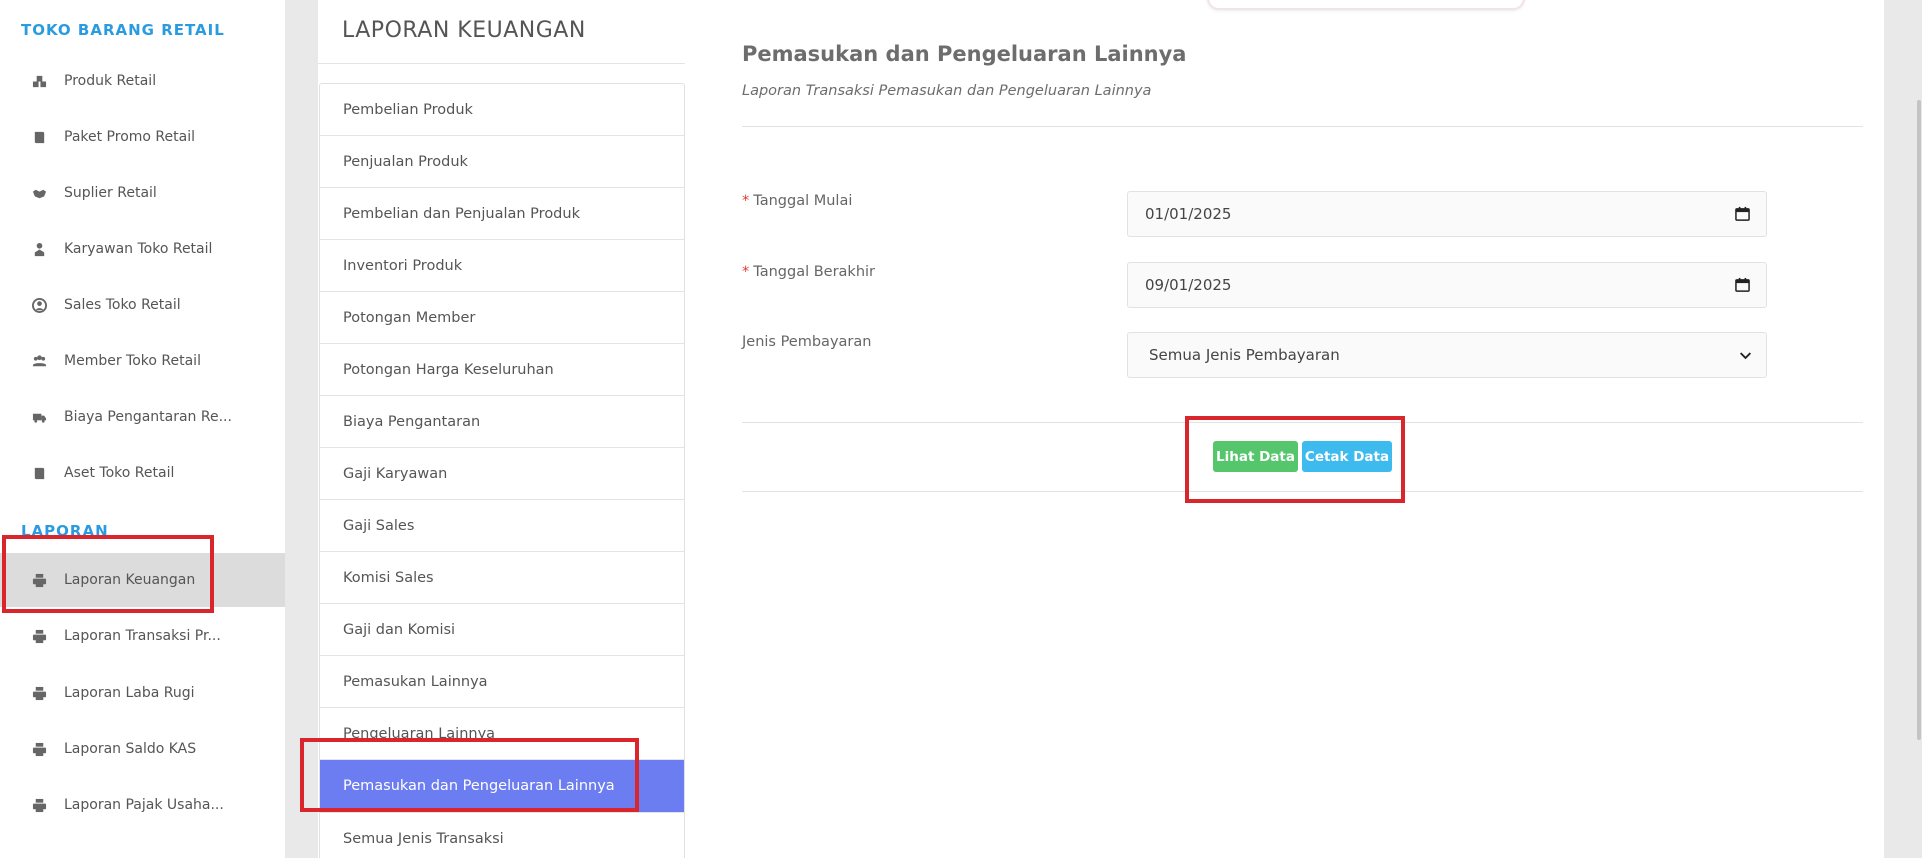  Describe the element at coordinates (1295, 459) in the screenshot. I see `highlight-box-buttons` at that location.